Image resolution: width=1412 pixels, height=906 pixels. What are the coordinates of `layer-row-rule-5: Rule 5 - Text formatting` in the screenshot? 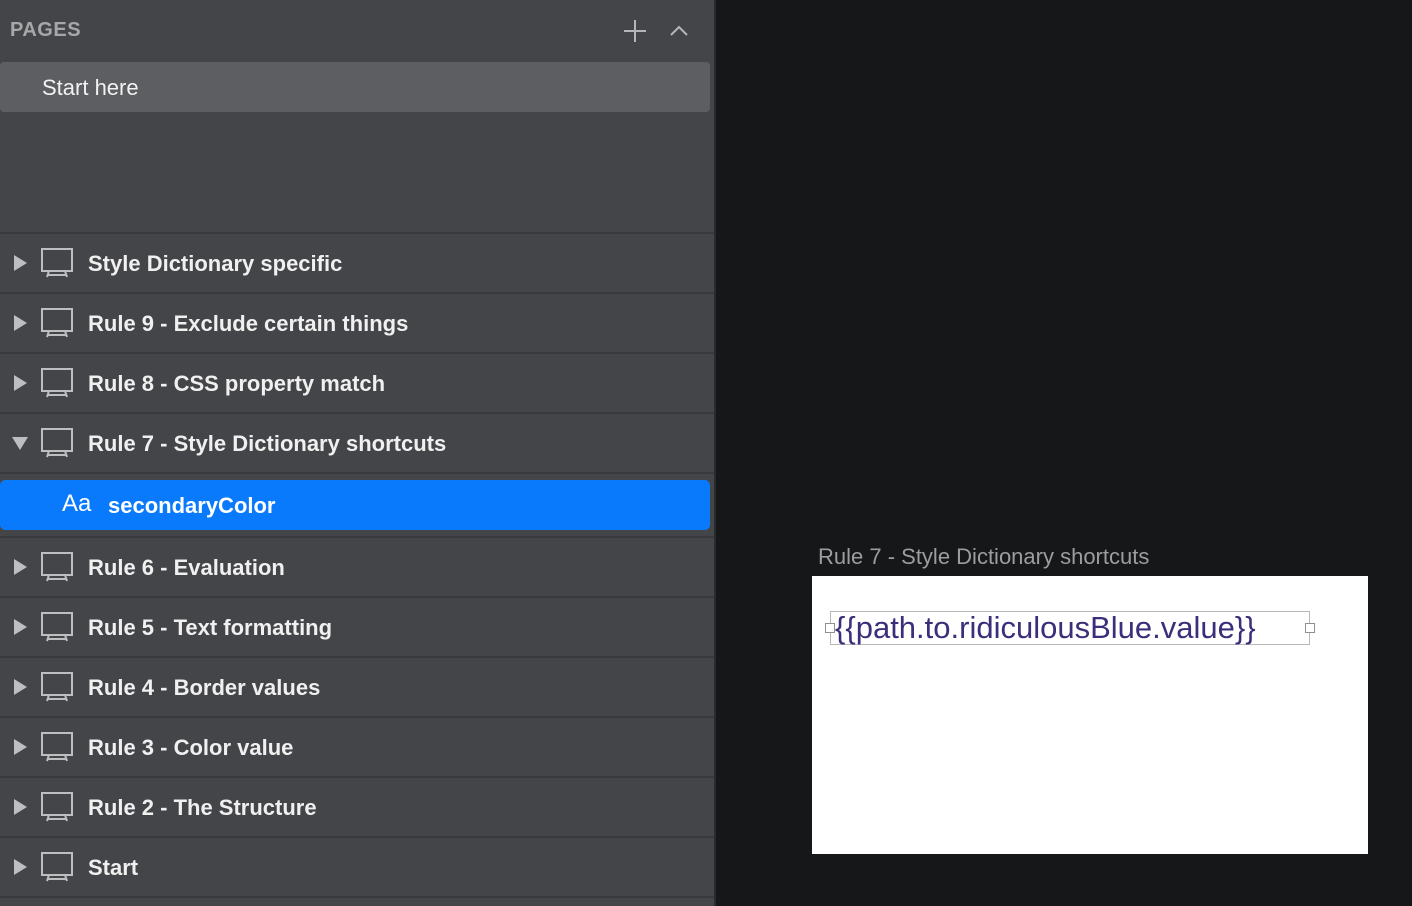 It's located at (357, 628).